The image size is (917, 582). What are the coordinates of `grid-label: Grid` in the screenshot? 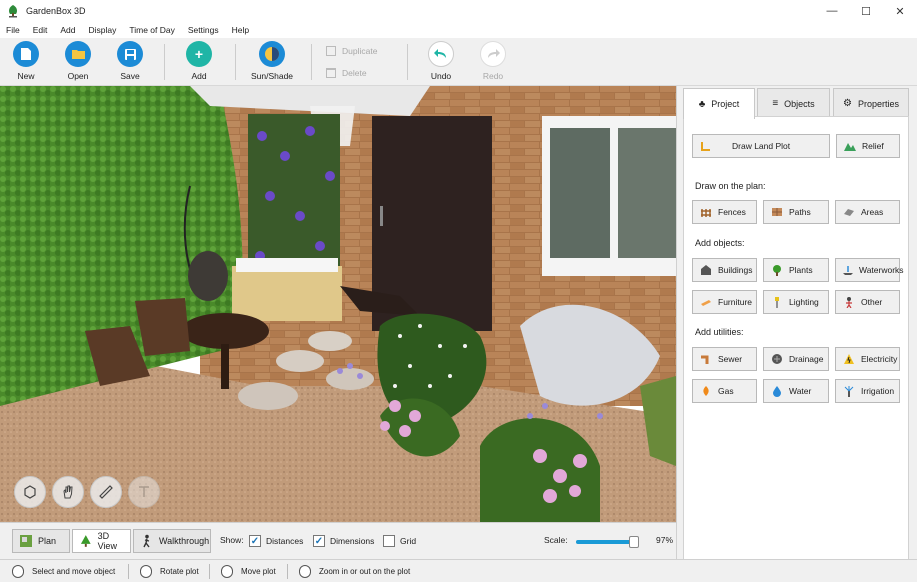 It's located at (408, 541).